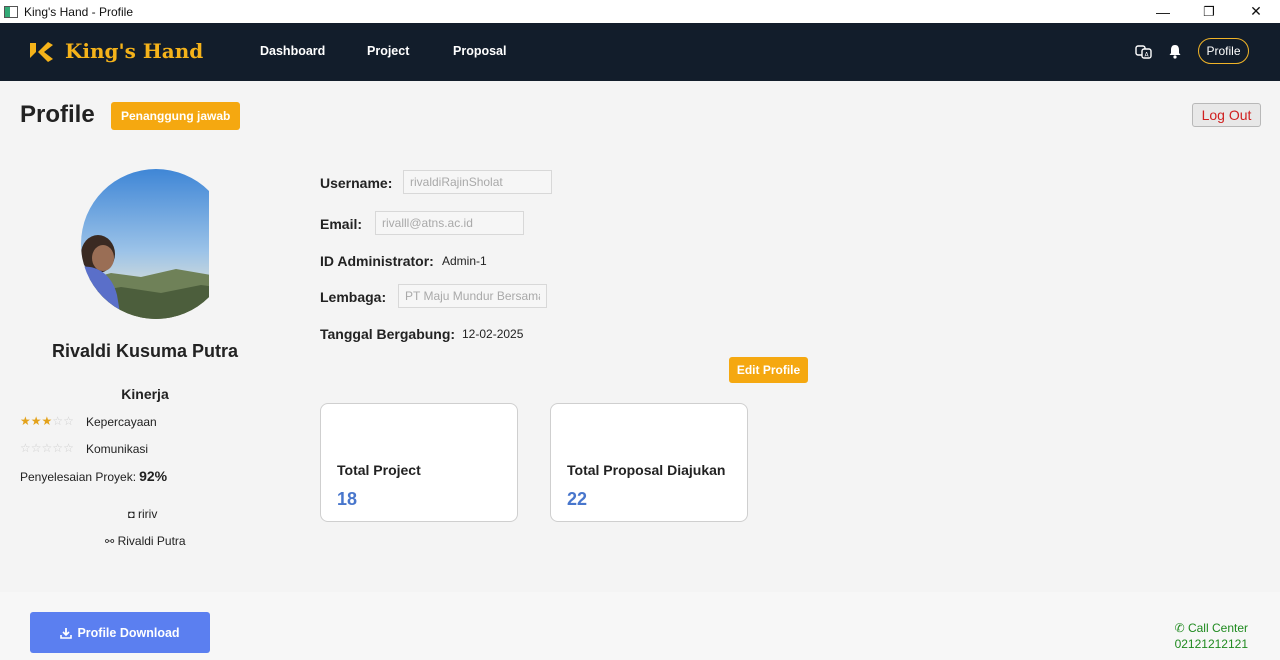  I want to click on performance-heading: Kinerja, so click(145, 394).